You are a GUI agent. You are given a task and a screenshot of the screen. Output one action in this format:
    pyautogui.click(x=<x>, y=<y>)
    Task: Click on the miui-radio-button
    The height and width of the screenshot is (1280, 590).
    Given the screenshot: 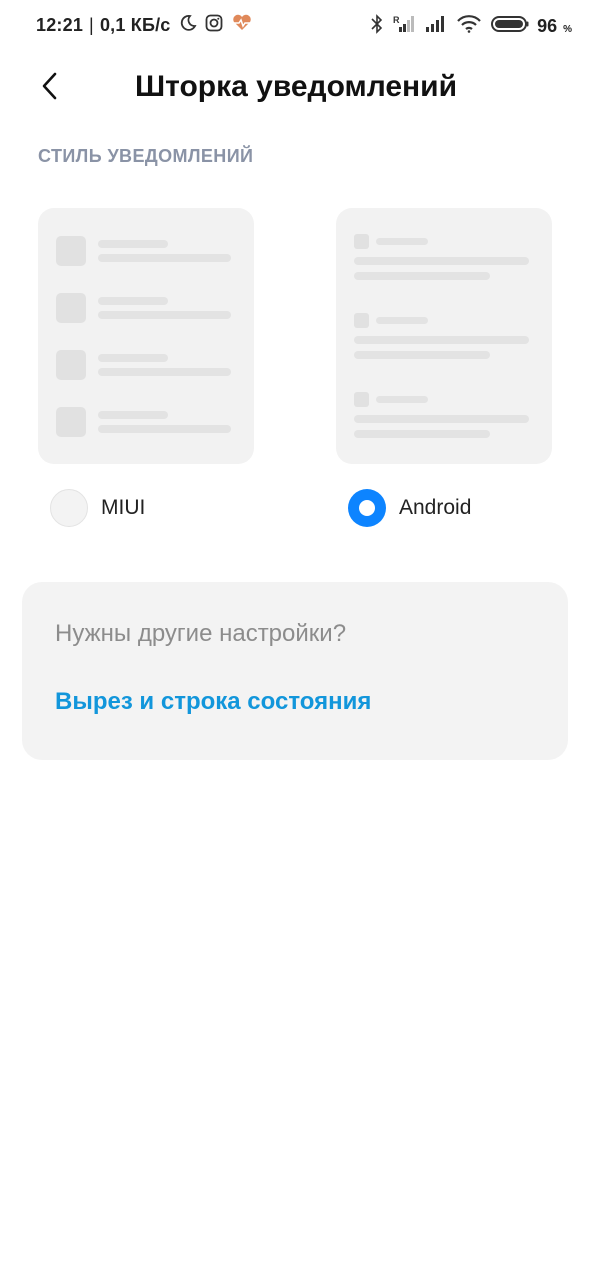 What is the action you would take?
    pyautogui.click(x=69, y=508)
    